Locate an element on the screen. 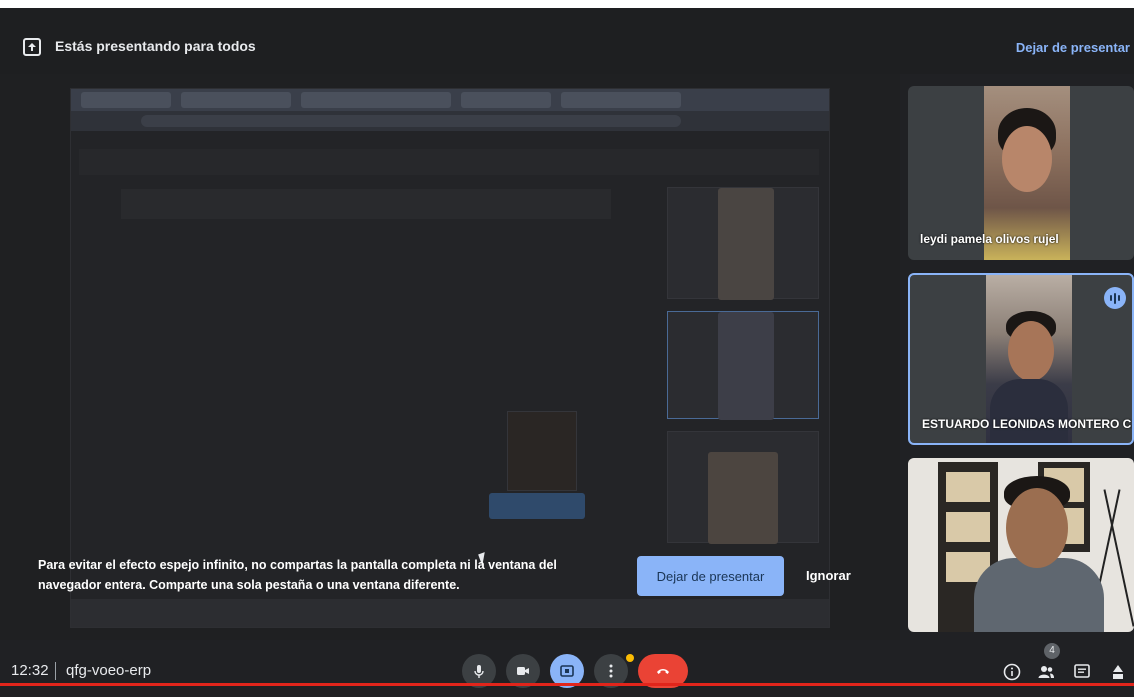 Image resolution: width=1134 pixels, height=697 pixels. ignore-button: Ignorar is located at coordinates (828, 575).